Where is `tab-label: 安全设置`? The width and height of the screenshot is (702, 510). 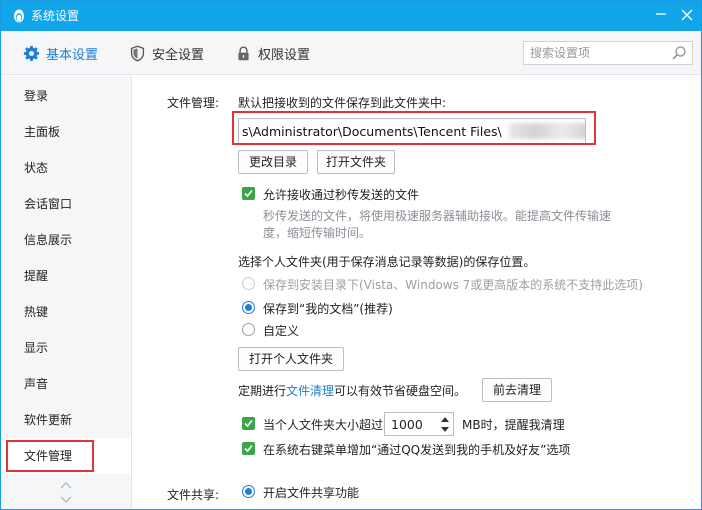 tab-label: 安全设置 is located at coordinates (178, 55).